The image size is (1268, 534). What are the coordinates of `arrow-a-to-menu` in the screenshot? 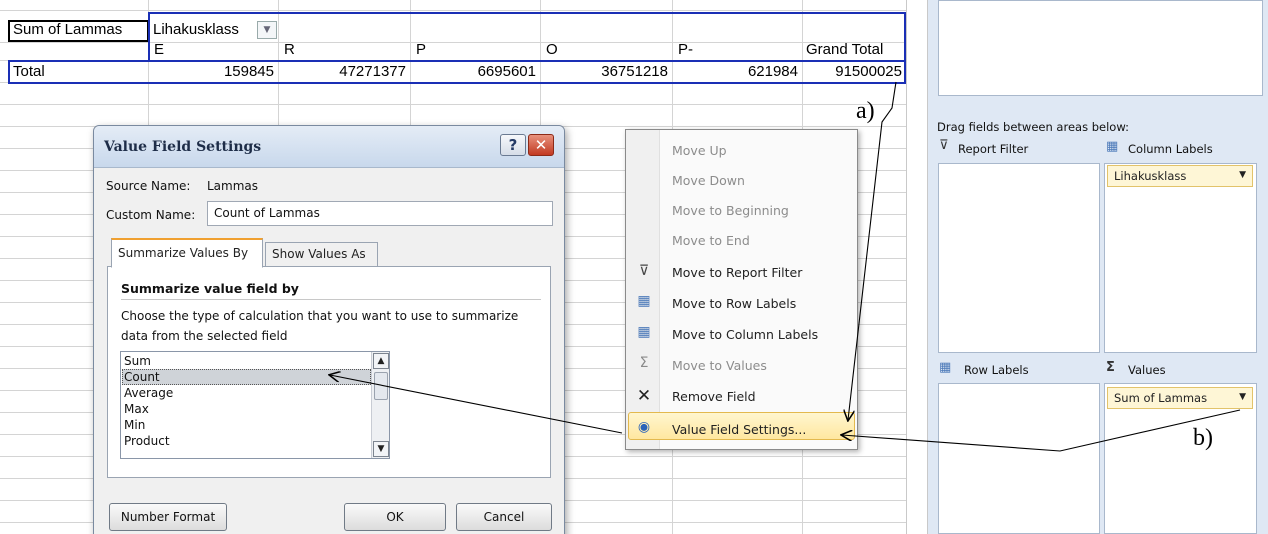 It's located at (872, 250).